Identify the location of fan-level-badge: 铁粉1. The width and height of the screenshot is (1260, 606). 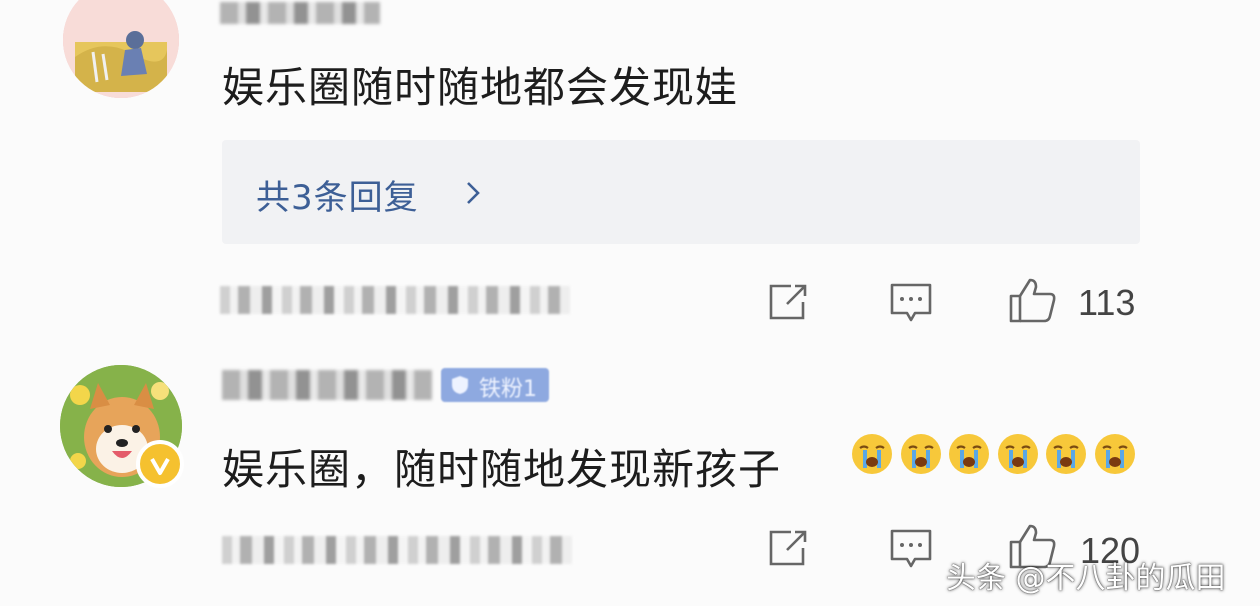
(495, 385).